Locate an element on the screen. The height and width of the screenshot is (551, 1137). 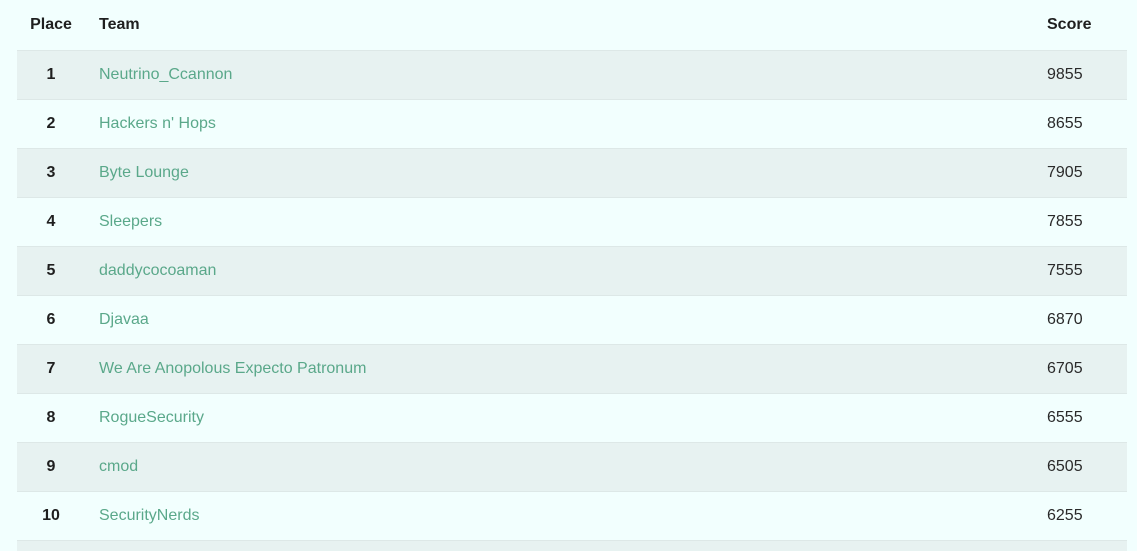
row-score: 8655 is located at coordinates (1065, 123).